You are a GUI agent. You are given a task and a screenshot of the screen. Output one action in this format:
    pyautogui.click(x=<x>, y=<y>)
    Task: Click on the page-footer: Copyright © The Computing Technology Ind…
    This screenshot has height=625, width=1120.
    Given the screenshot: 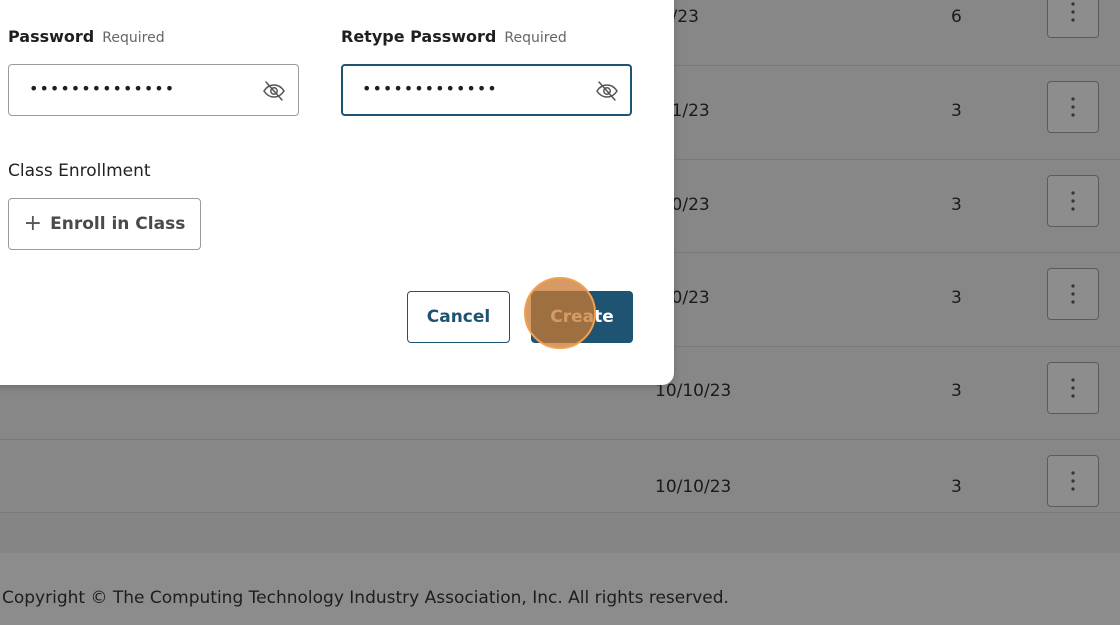 What is the action you would take?
    pyautogui.click(x=560, y=589)
    